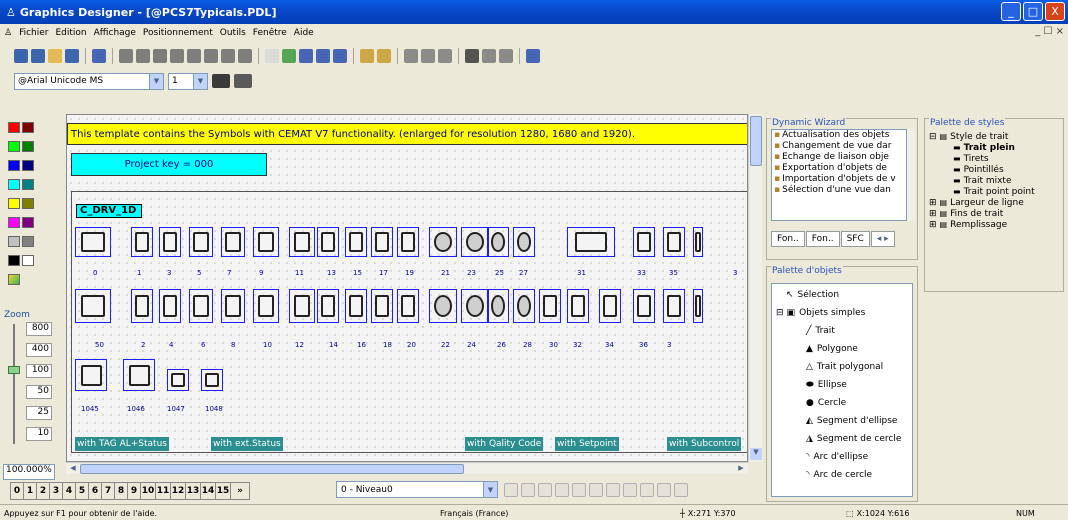 Image resolution: width=1068 pixels, height=520 pixels. I want to click on menu-app-icon: ♙, so click(8, 33).